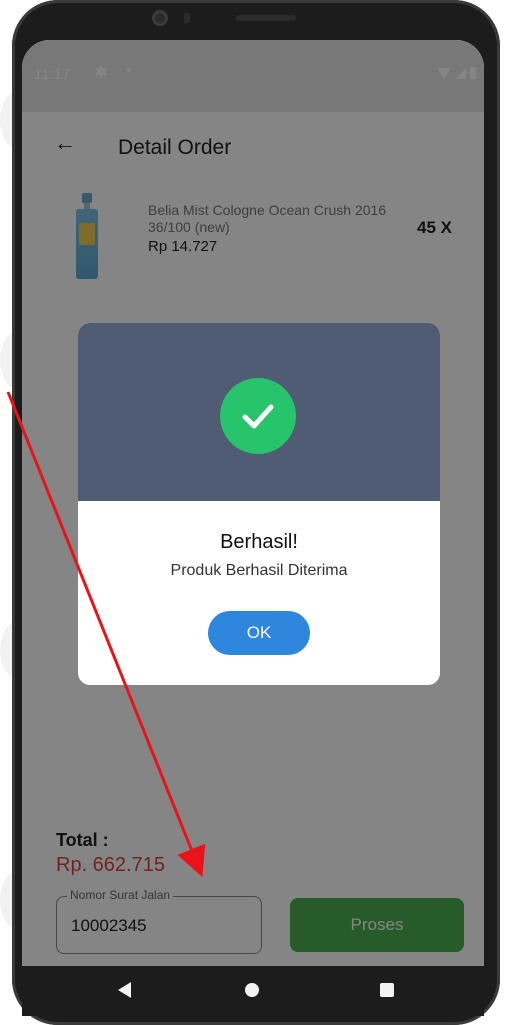 The width and height of the screenshot is (505, 1025). I want to click on earpiece-speaker, so click(266, 18).